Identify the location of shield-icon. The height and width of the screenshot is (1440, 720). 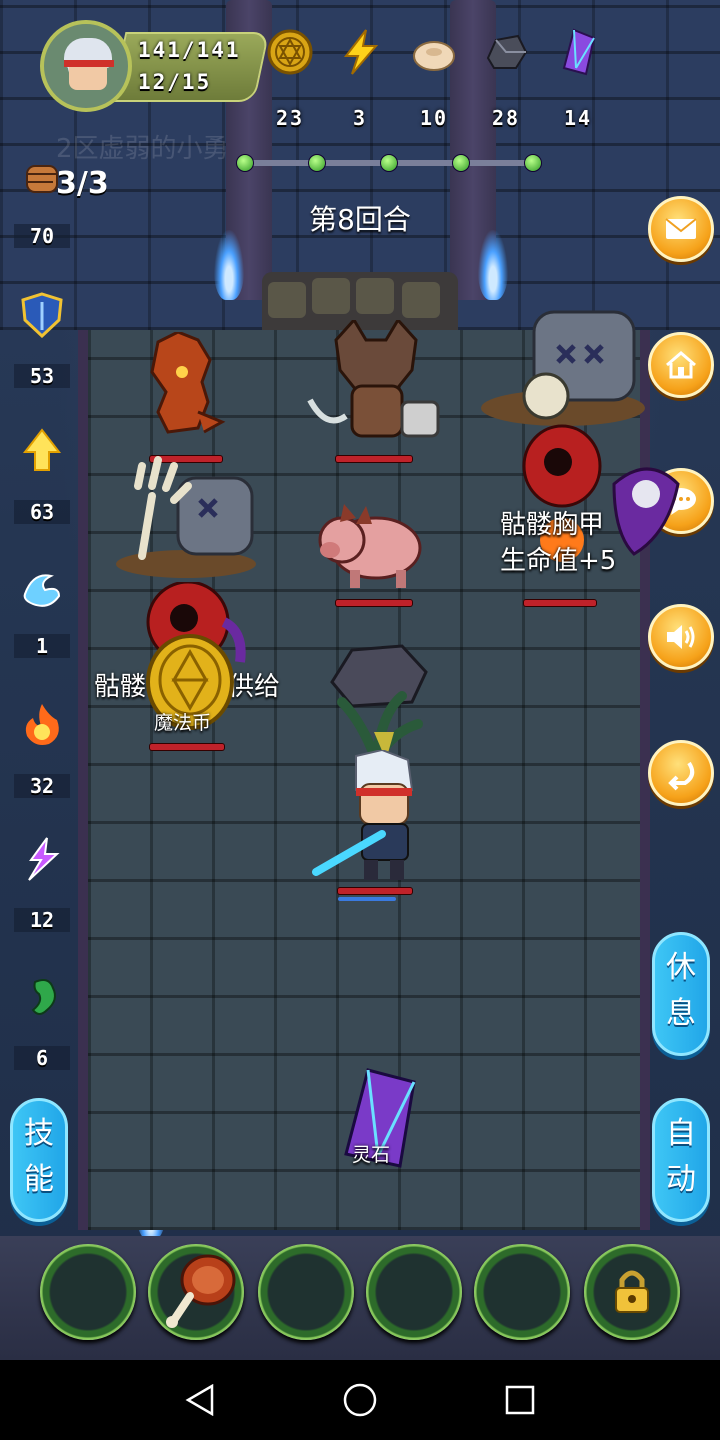
(42, 315).